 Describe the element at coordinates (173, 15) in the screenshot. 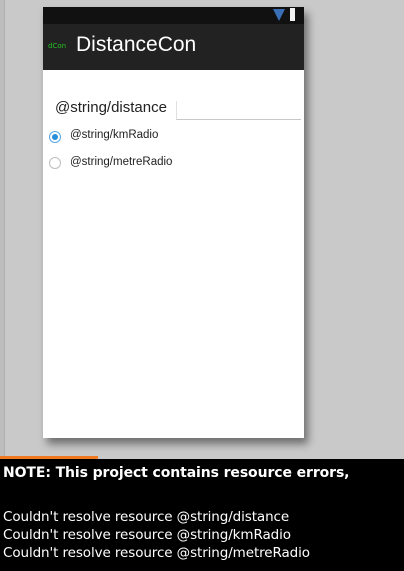

I see `status-bar` at that location.